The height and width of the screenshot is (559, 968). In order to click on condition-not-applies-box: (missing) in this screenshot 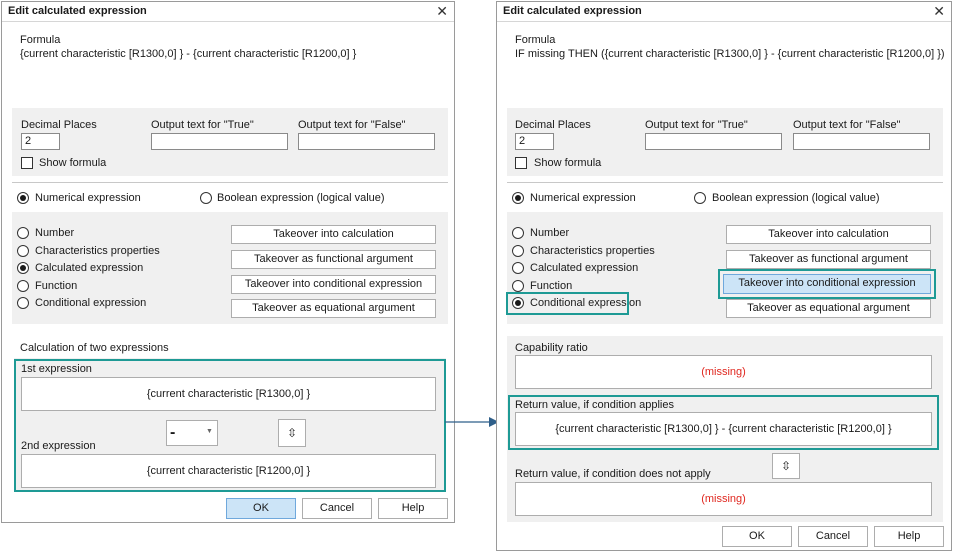, I will do `click(723, 499)`.